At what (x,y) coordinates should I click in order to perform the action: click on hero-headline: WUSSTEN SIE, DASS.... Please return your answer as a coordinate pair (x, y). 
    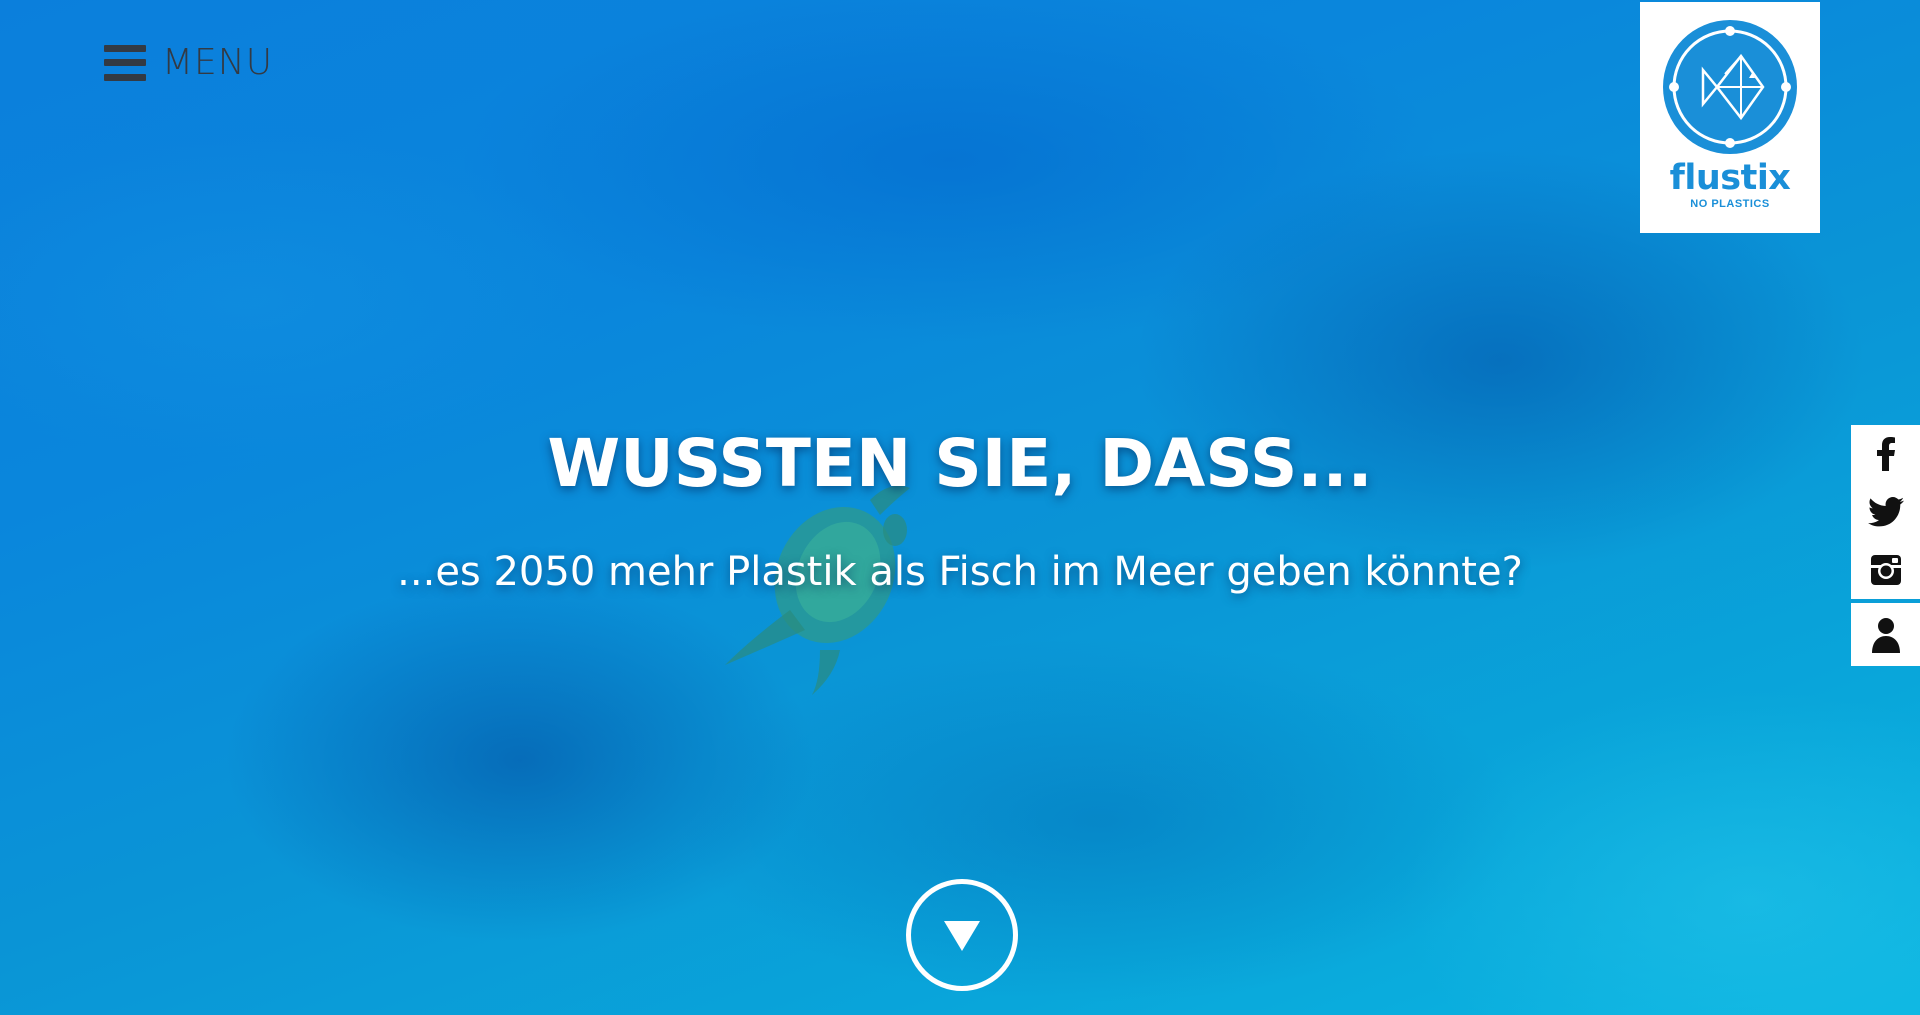
    Looking at the image, I should click on (960, 463).